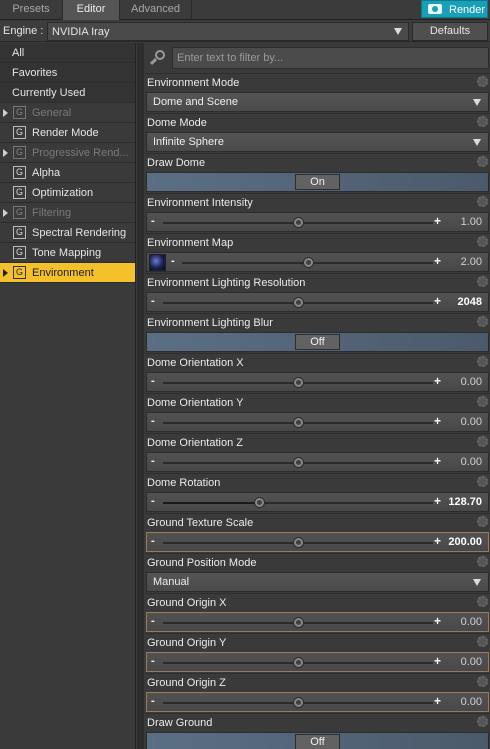 This screenshot has width=490, height=749. I want to click on sidebar-item-filtering: G Filtering, so click(67, 213).